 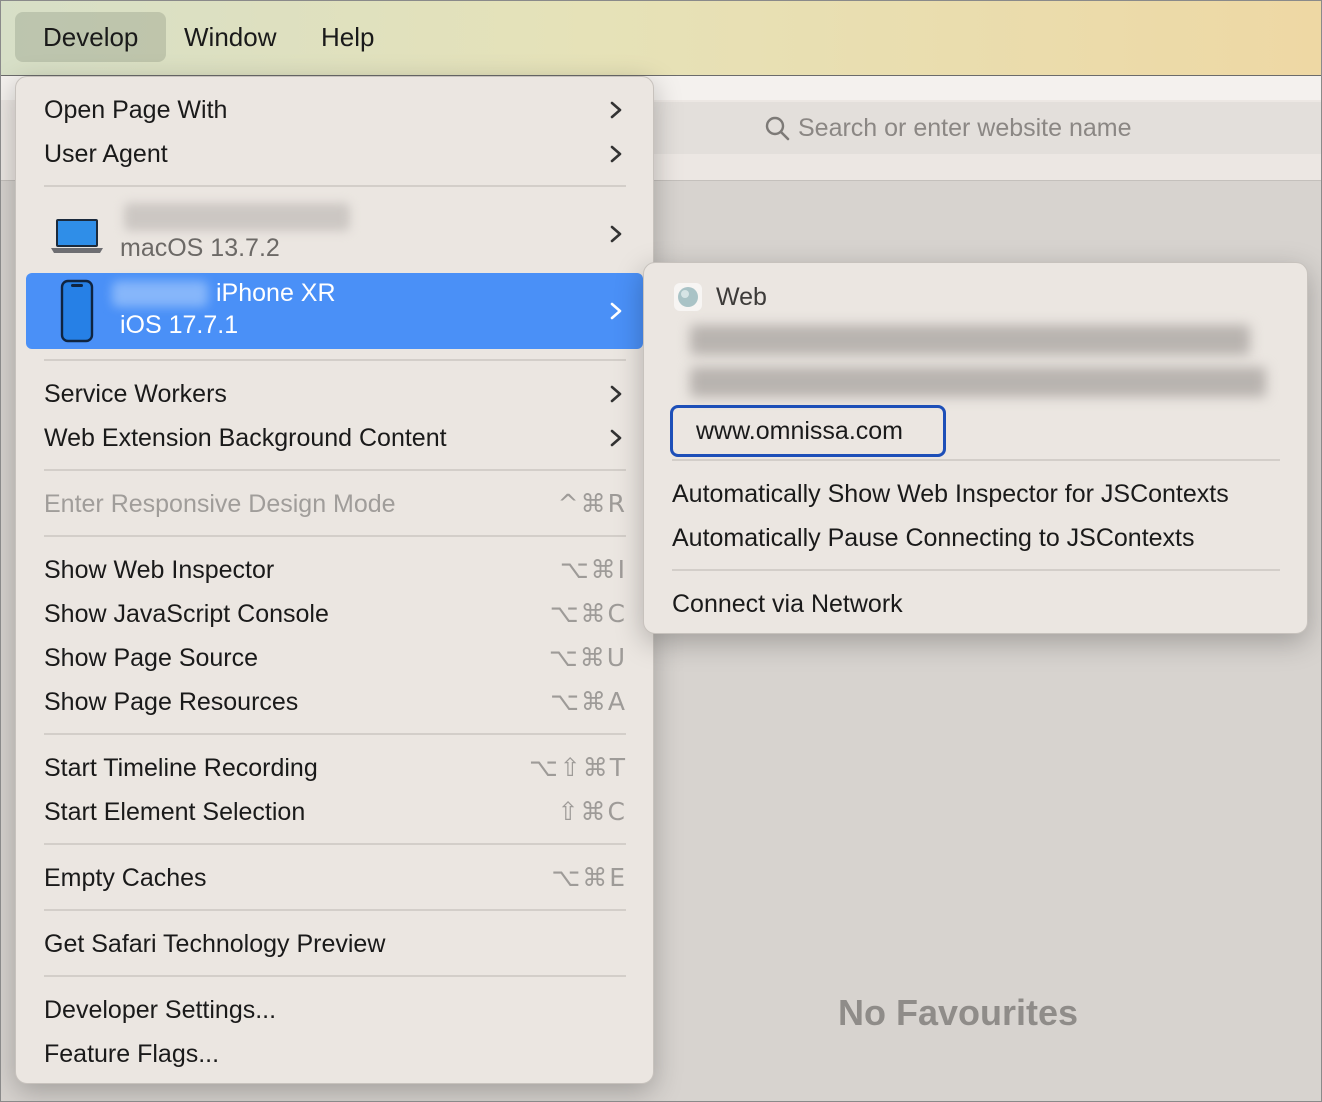 I want to click on menu-item-label: Show Web Inspector, so click(x=159, y=570).